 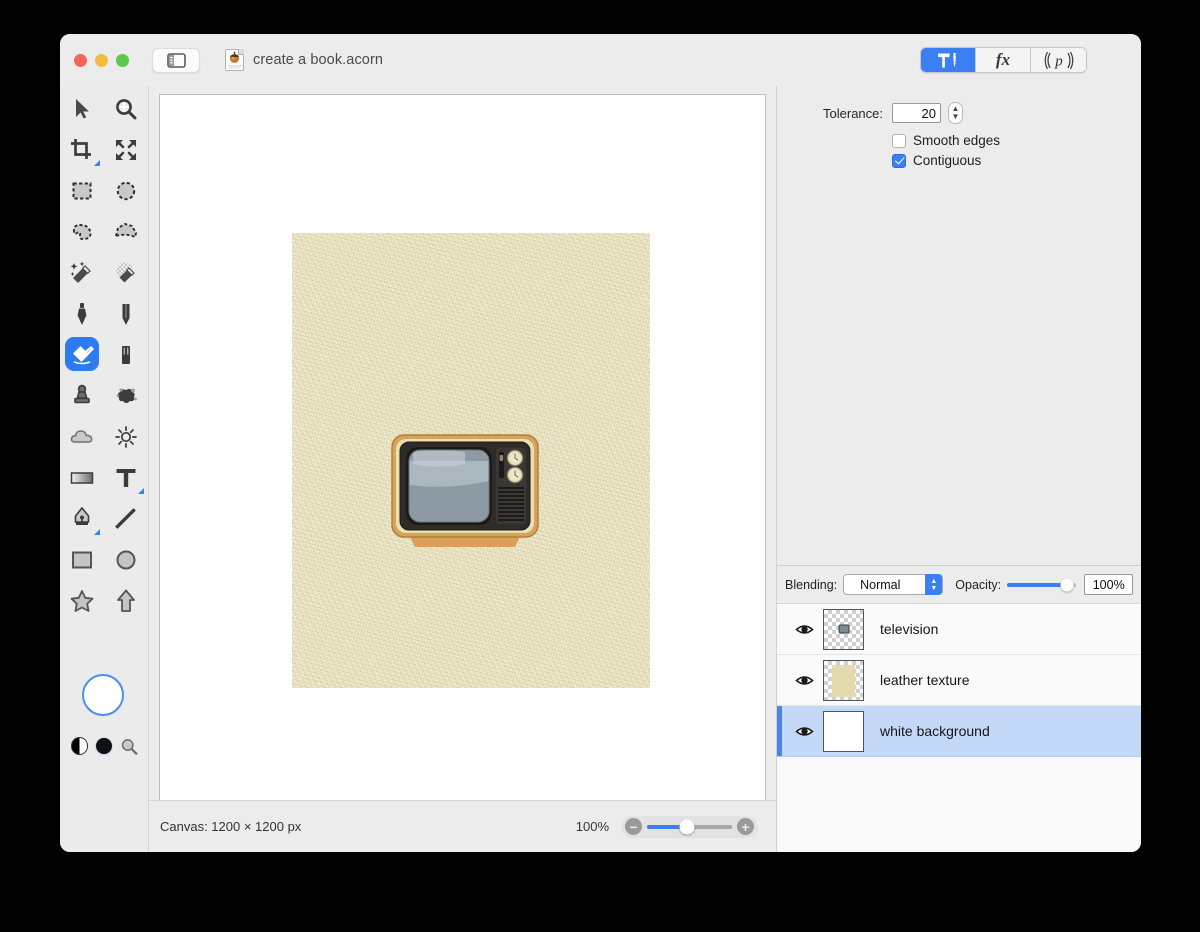 What do you see at coordinates (126, 108) in the screenshot?
I see `zoom-tool` at bounding box center [126, 108].